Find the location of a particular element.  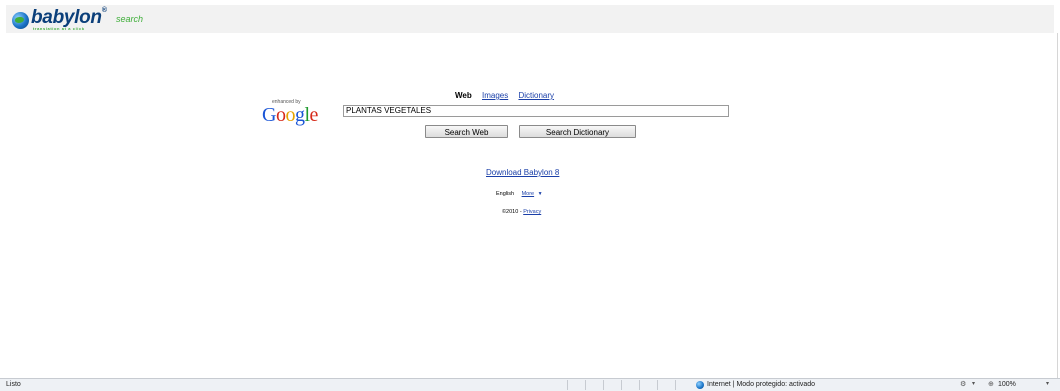

zoom-level: 100% is located at coordinates (1007, 384).